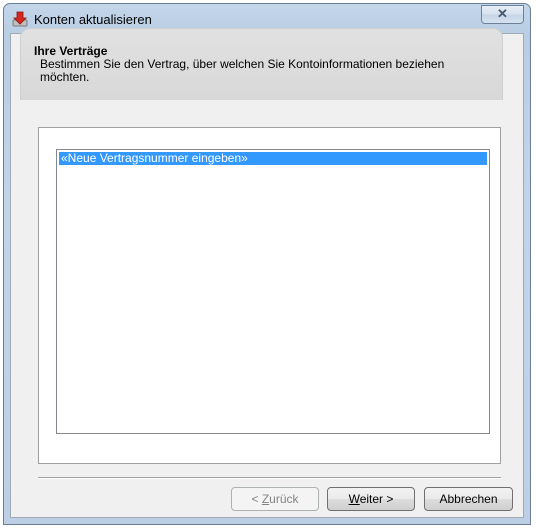 The height and width of the screenshot is (531, 537). I want to click on page-title: Ihre Verträge, so click(71, 51).